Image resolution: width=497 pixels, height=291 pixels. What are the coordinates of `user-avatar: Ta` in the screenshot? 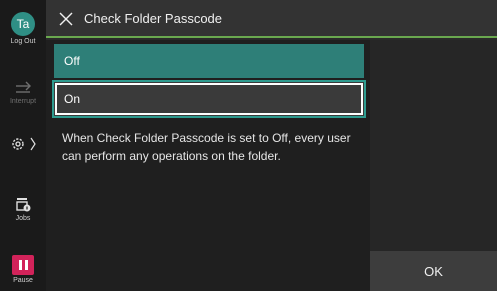 It's located at (23, 24).